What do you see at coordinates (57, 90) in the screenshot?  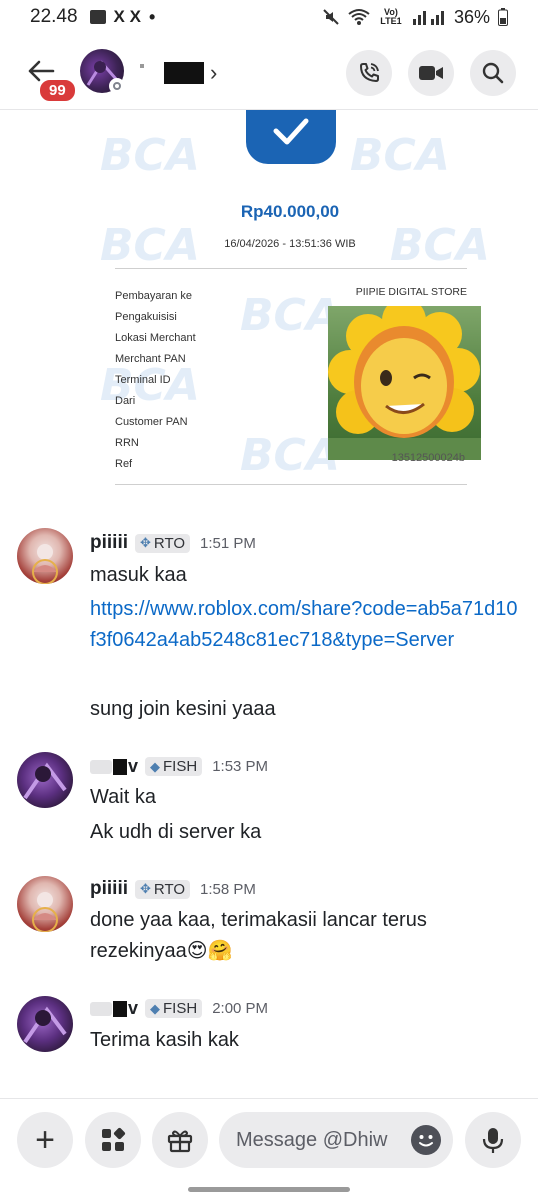 I see `unread-badge: 99` at bounding box center [57, 90].